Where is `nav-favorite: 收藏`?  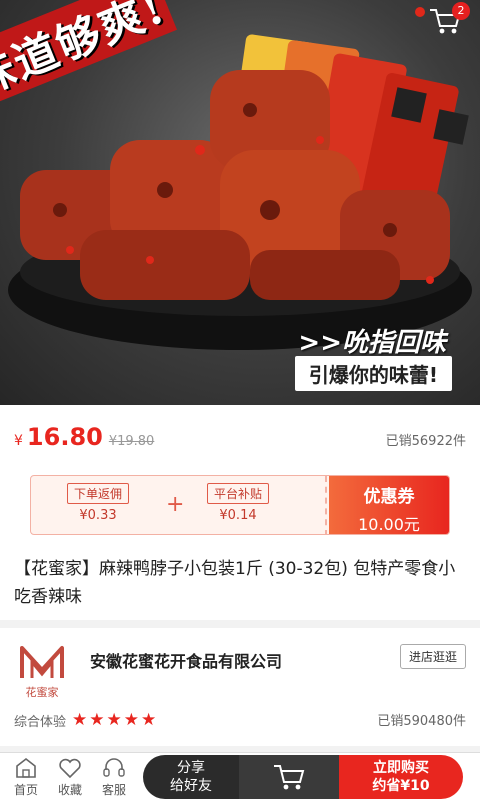
nav-favorite: 收藏 is located at coordinates (70, 776).